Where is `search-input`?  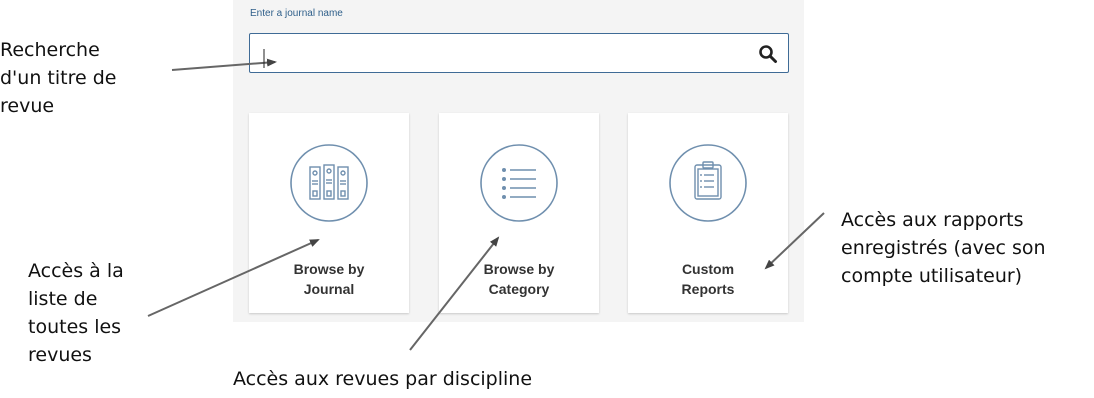
search-input is located at coordinates (505, 54).